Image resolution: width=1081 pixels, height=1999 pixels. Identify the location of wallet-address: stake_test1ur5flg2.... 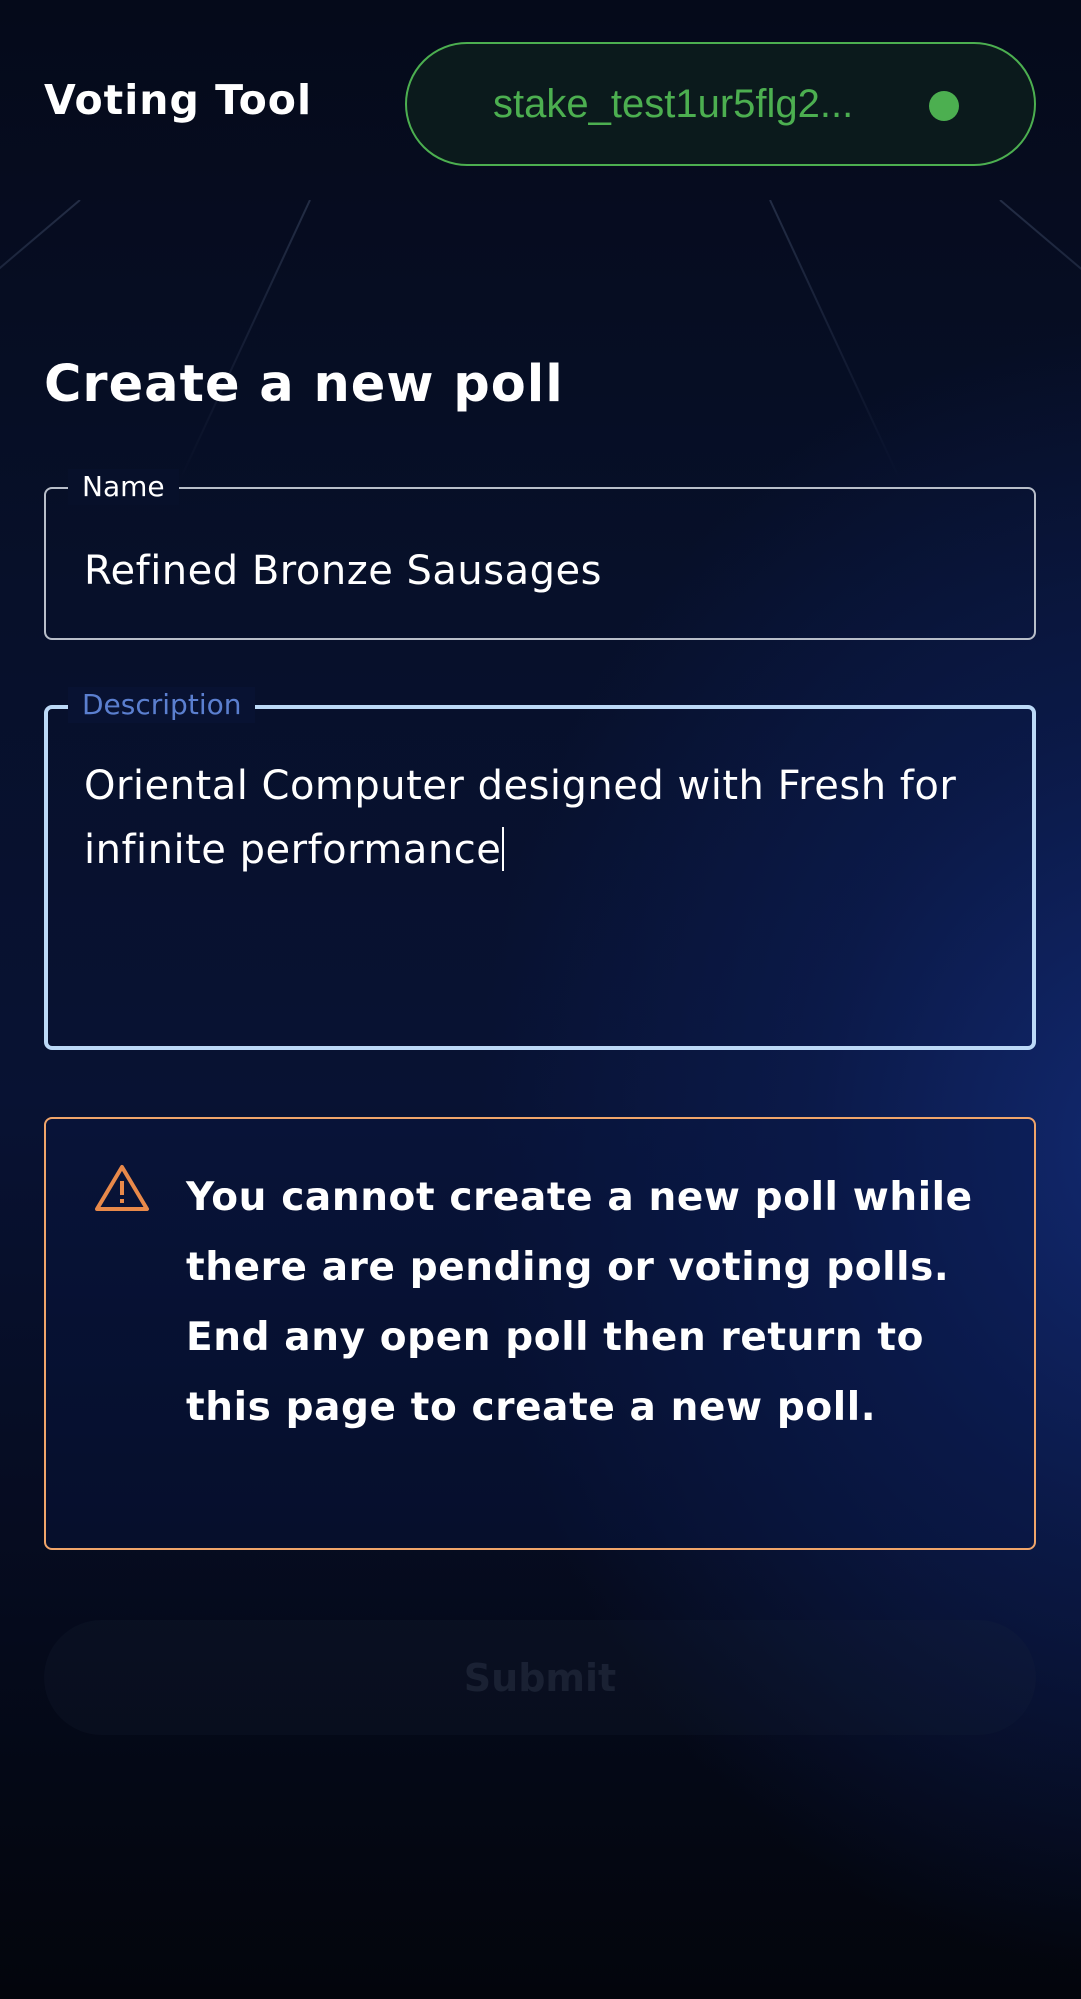
(673, 104).